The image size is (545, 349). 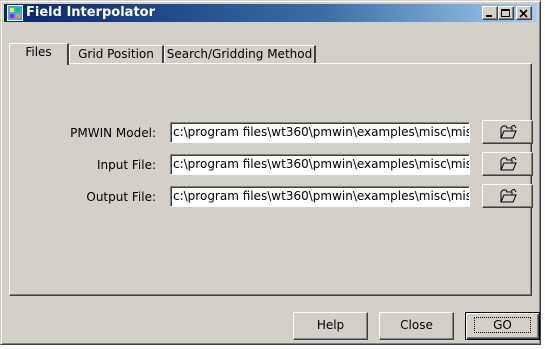 I want to click on help-button: Help, so click(x=330, y=326).